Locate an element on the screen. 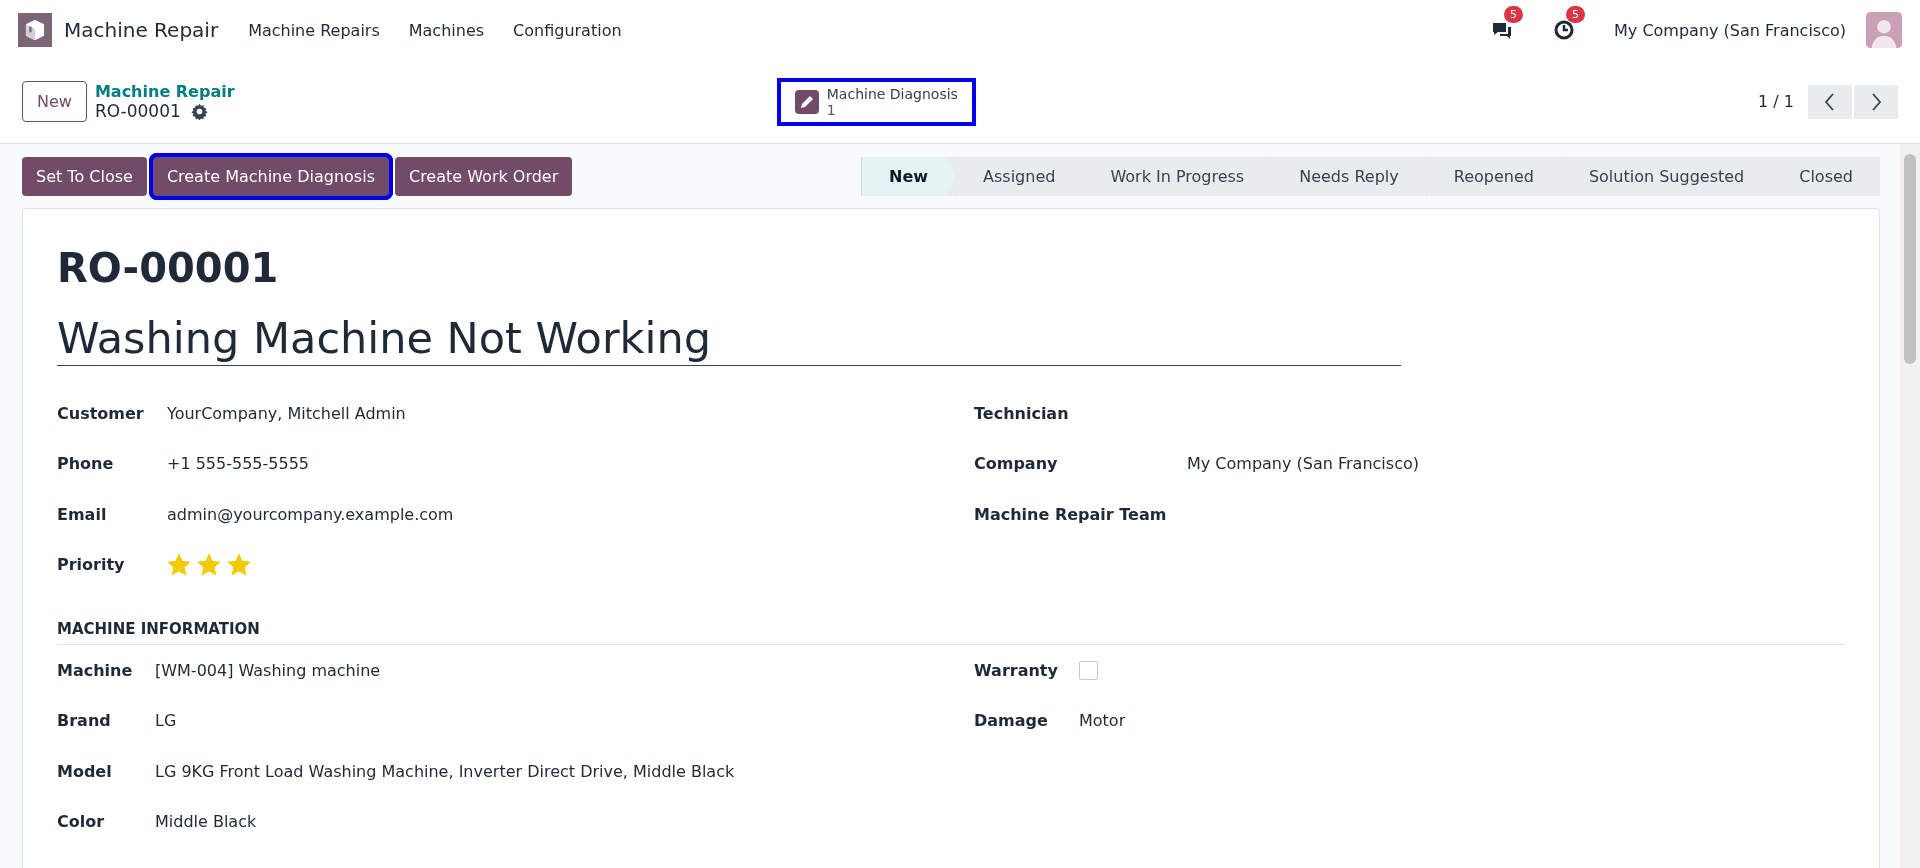 The height and width of the screenshot is (868, 1920). app-logo-icon is located at coordinates (35, 30).